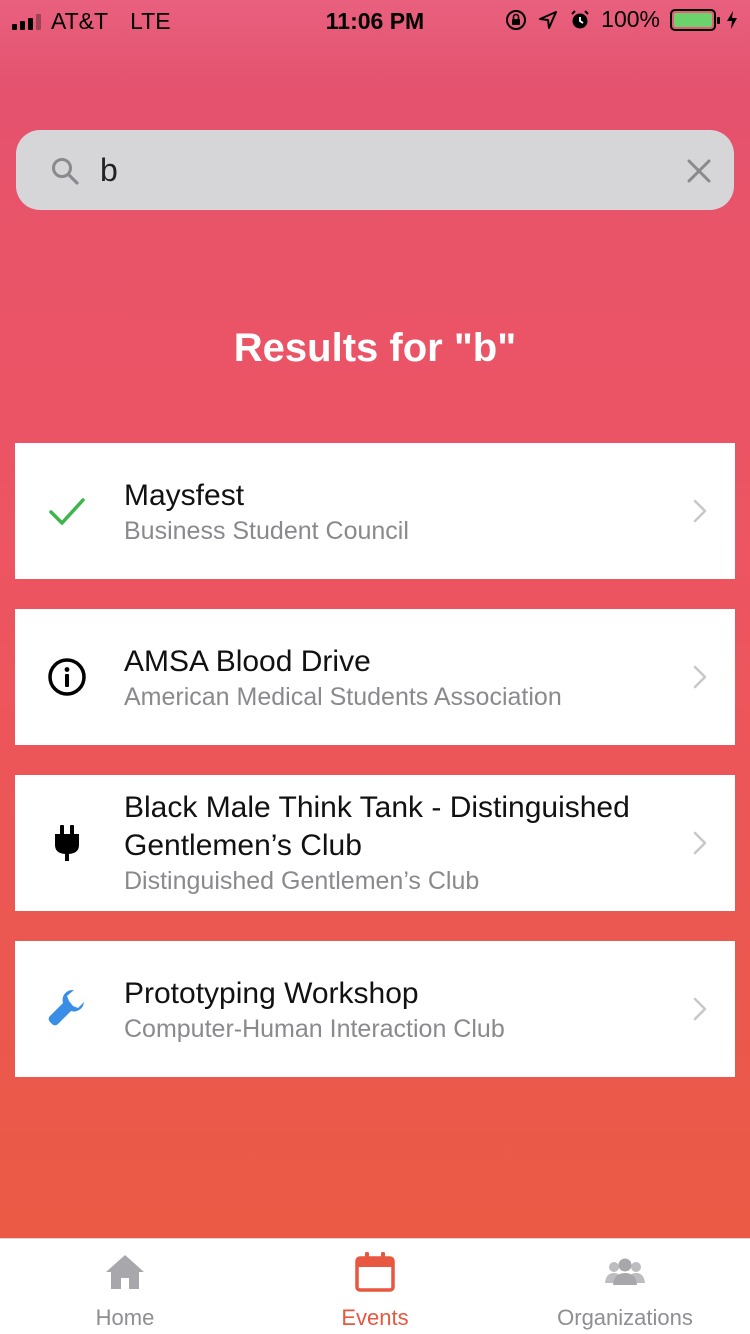 Image resolution: width=750 pixels, height=1334 pixels. I want to click on tab-label: Organizations, so click(625, 1317).